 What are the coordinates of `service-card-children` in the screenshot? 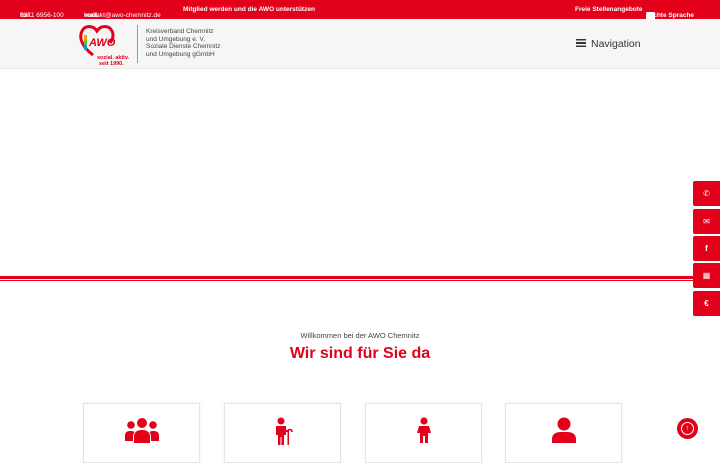 It's located at (423, 433).